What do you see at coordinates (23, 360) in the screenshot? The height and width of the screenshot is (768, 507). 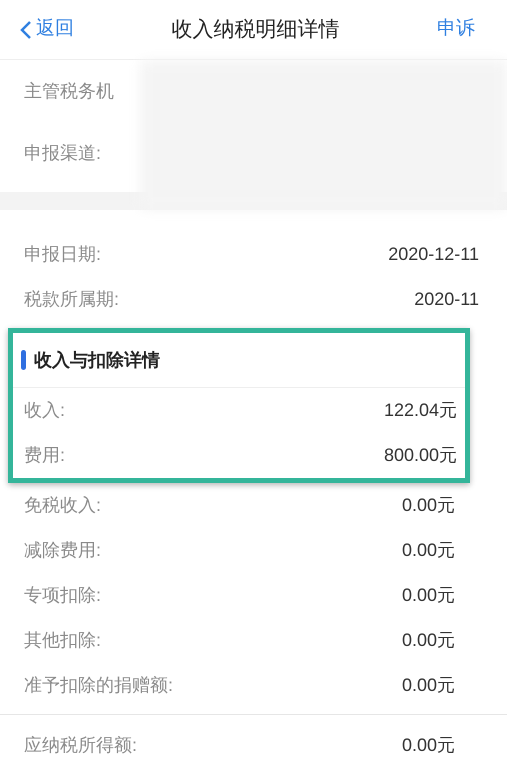 I see `accent-bar` at bounding box center [23, 360].